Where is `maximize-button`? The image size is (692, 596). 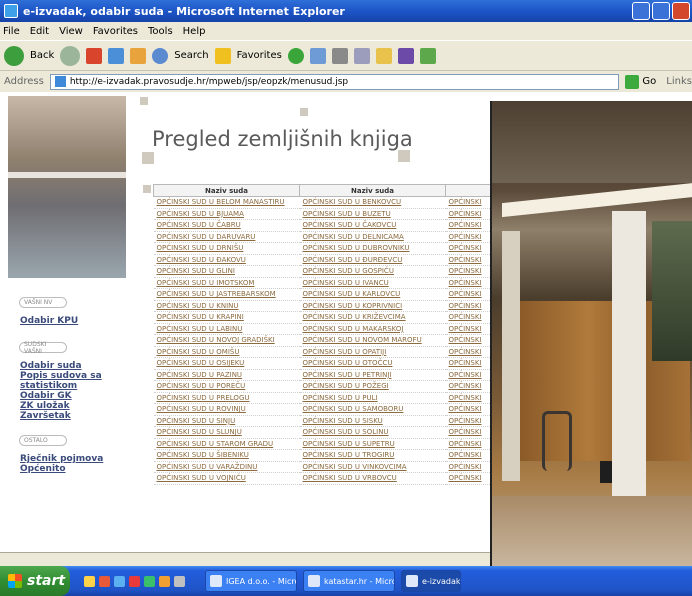
maximize-button is located at coordinates (661, 11).